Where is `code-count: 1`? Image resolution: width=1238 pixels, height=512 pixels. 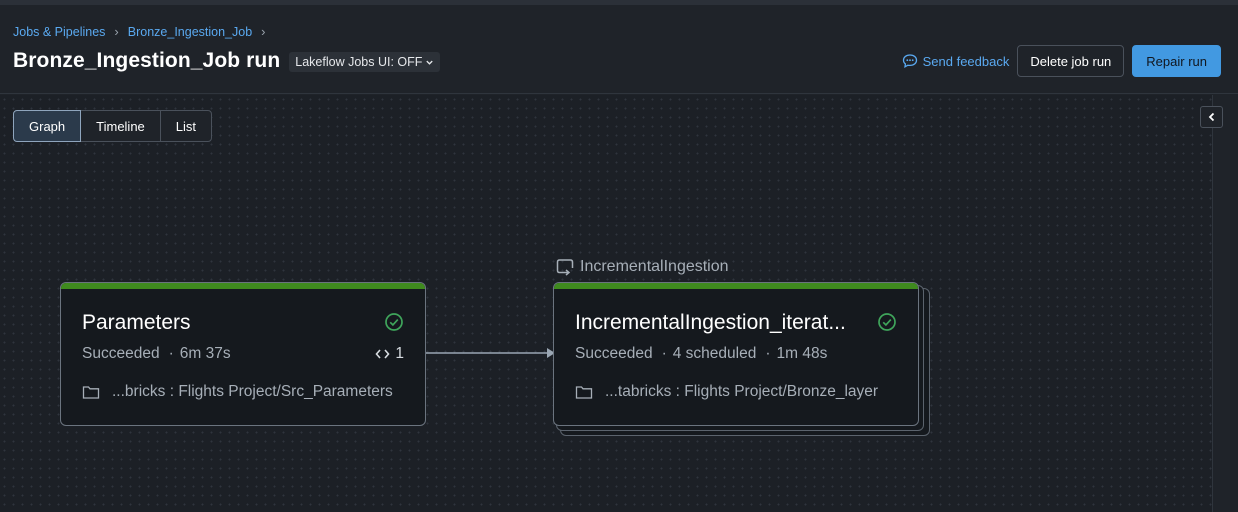 code-count: 1 is located at coordinates (389, 354).